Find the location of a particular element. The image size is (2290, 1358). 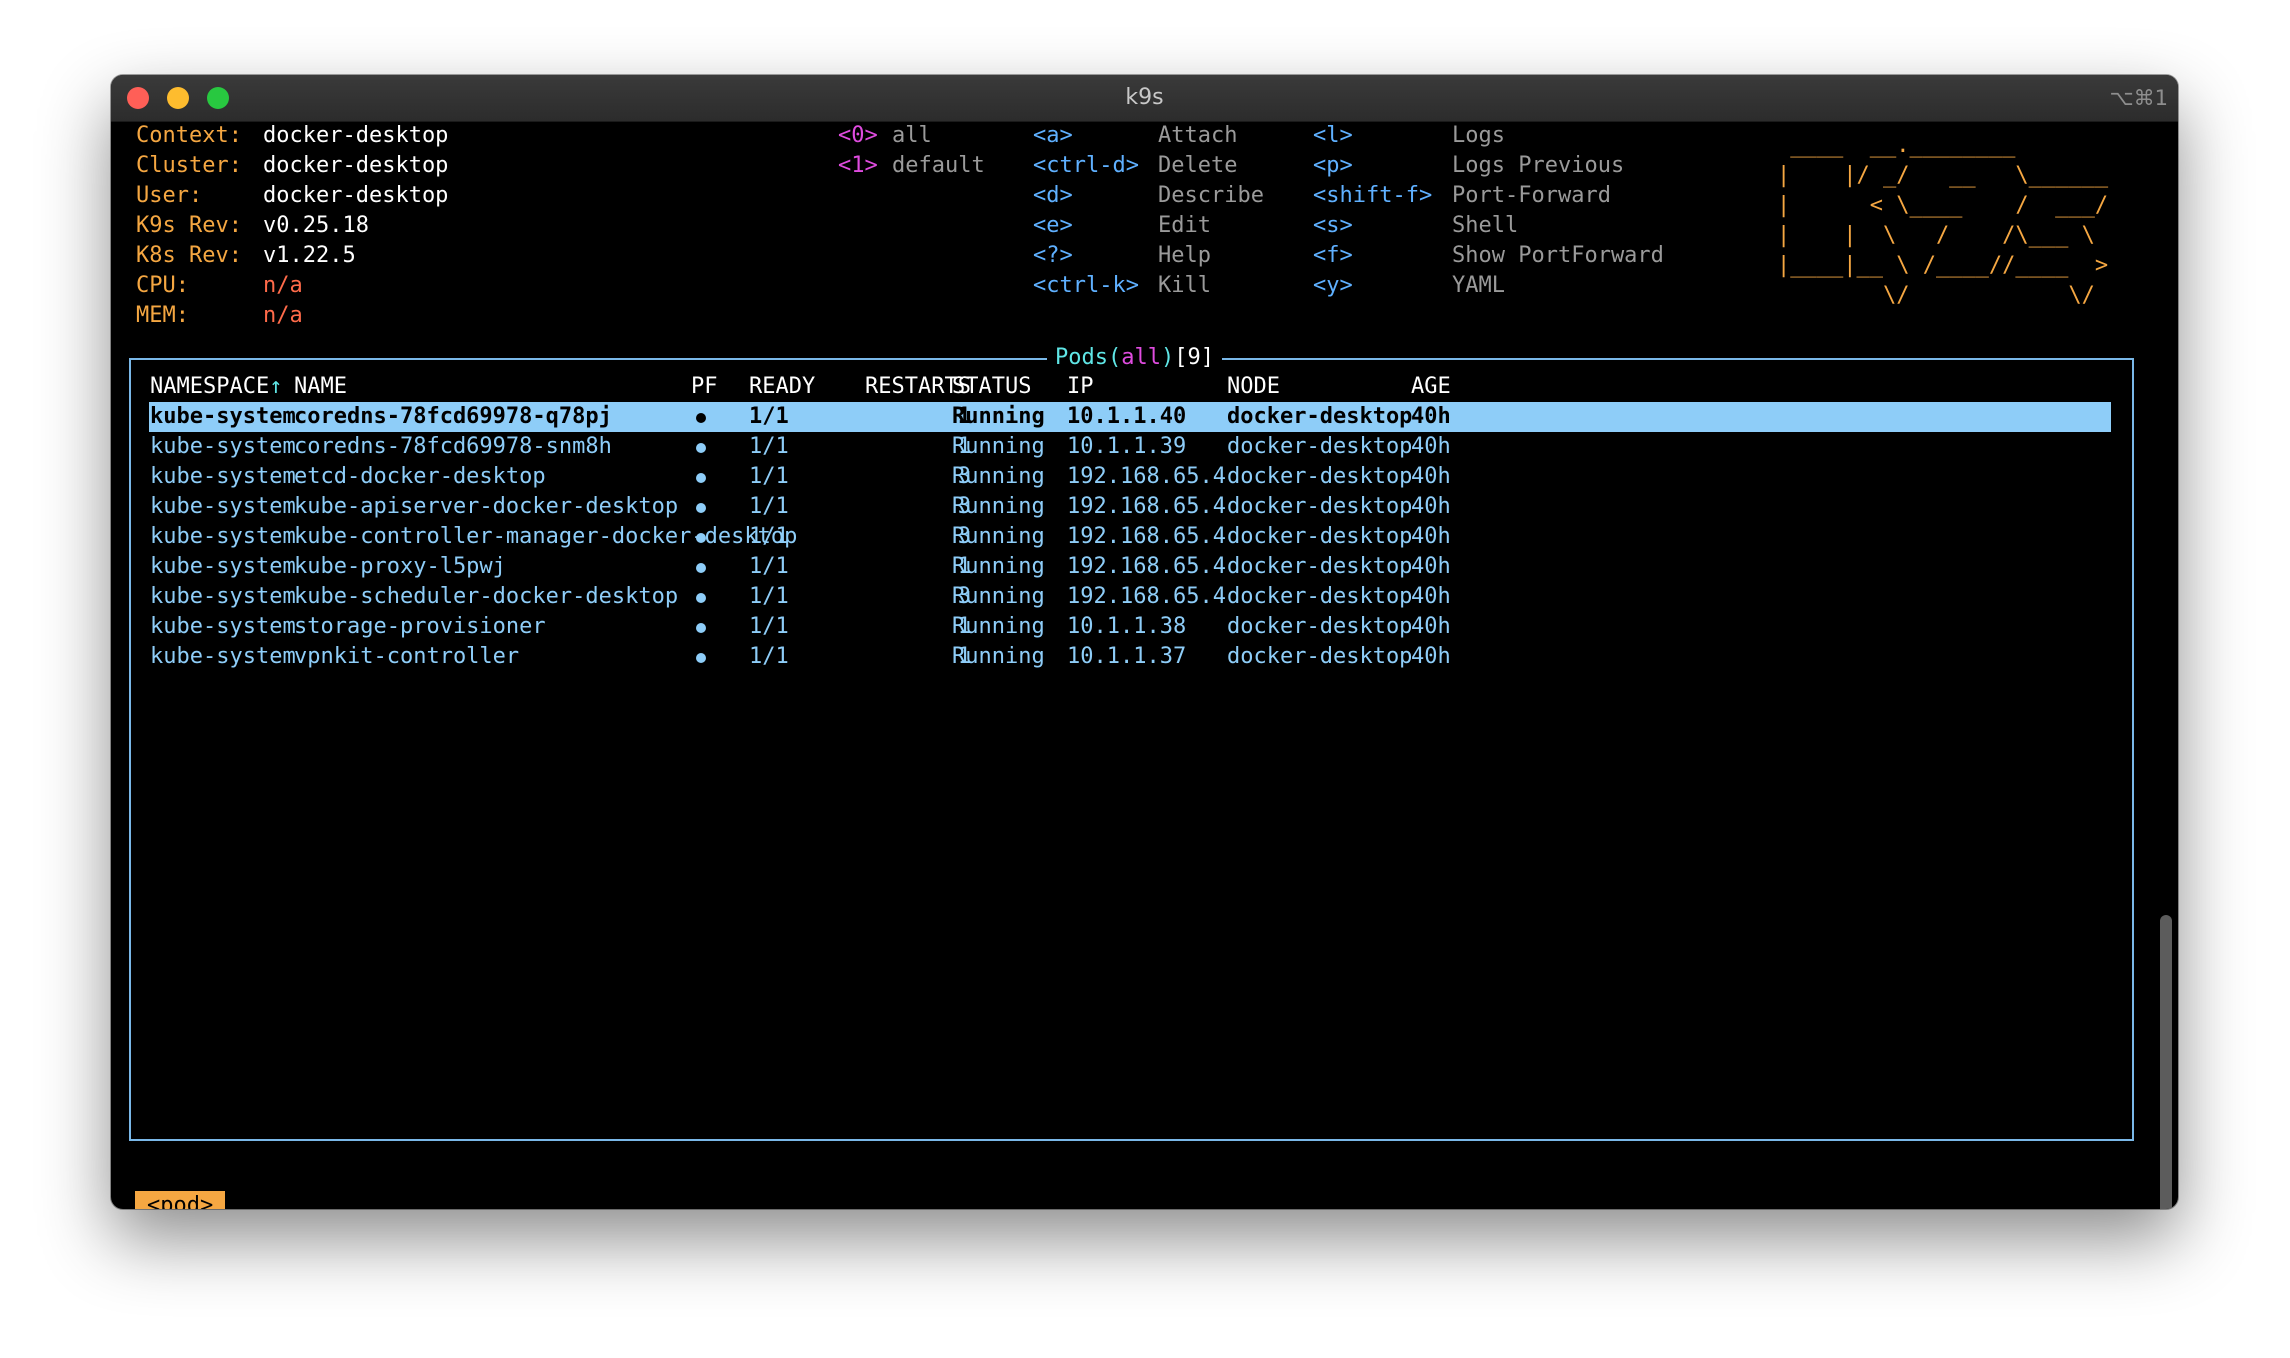

shortcut-label-edit: Edit is located at coordinates (1184, 226).